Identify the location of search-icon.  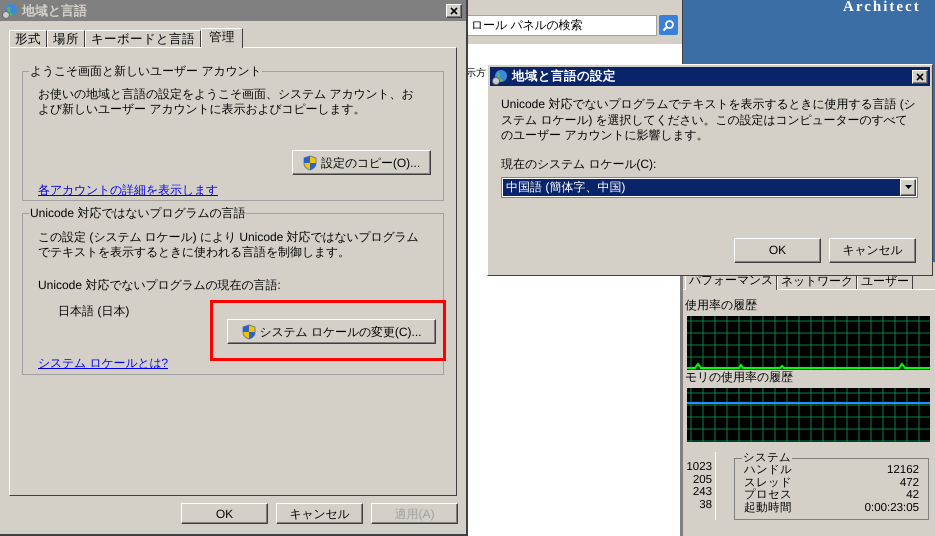
(668, 25).